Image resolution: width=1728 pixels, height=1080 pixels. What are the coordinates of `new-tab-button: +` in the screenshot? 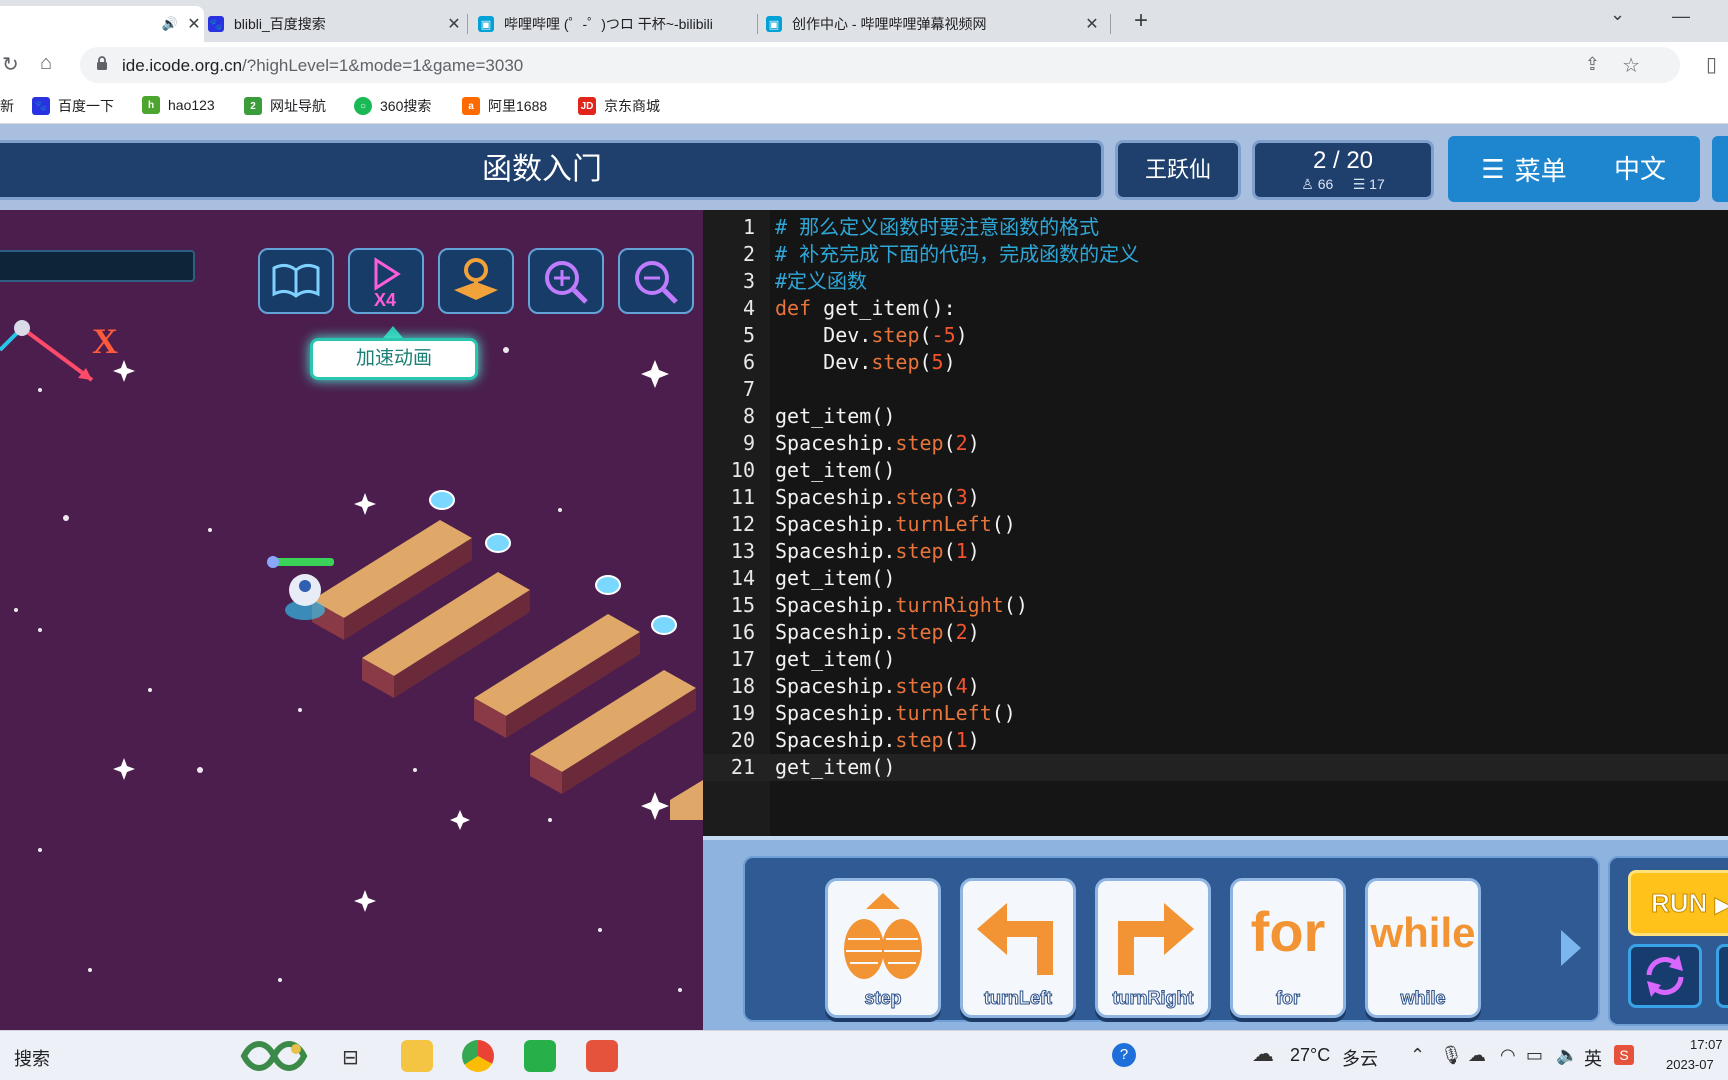 It's located at (1141, 22).